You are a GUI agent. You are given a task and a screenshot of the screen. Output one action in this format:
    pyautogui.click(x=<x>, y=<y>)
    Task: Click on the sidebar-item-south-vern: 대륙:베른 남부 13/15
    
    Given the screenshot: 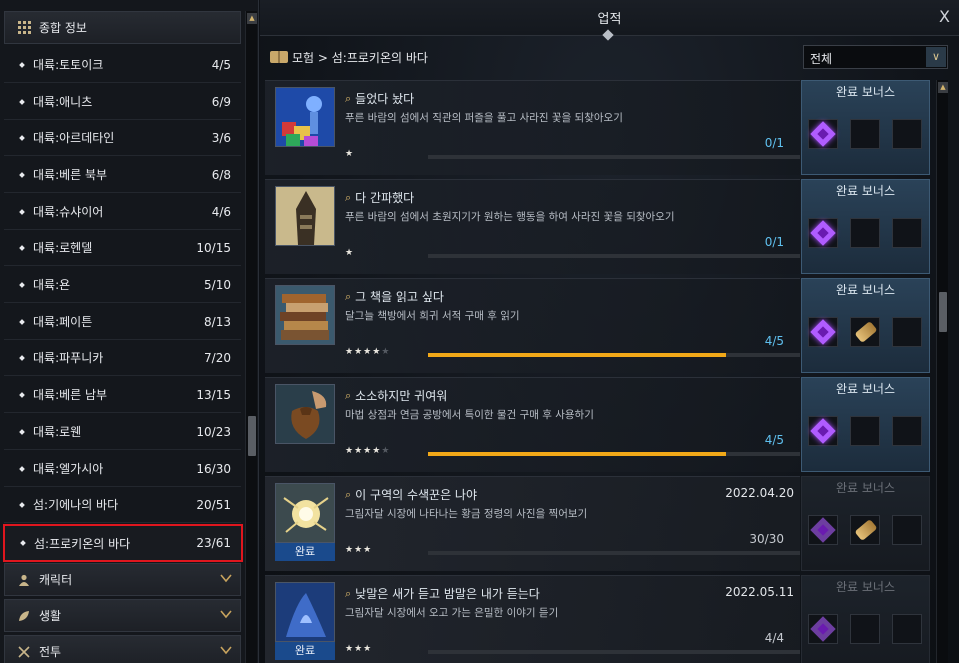 What is the action you would take?
    pyautogui.click(x=122, y=395)
    